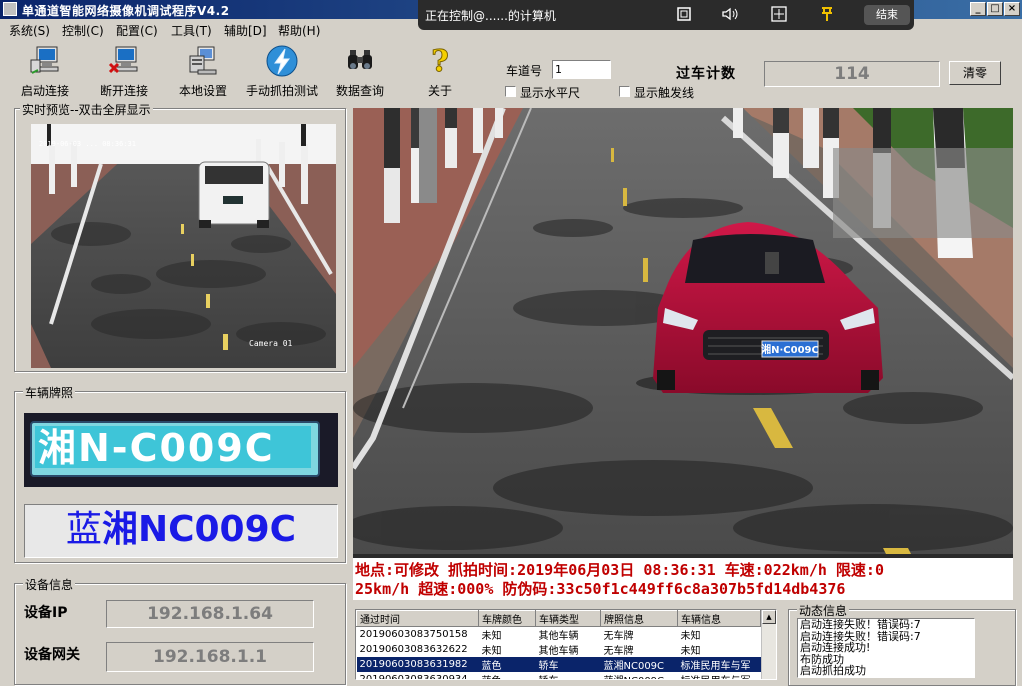 Image resolution: width=1022 pixels, height=686 pixels. What do you see at coordinates (439, 91) in the screenshot?
I see `about-label: 关于` at bounding box center [439, 91].